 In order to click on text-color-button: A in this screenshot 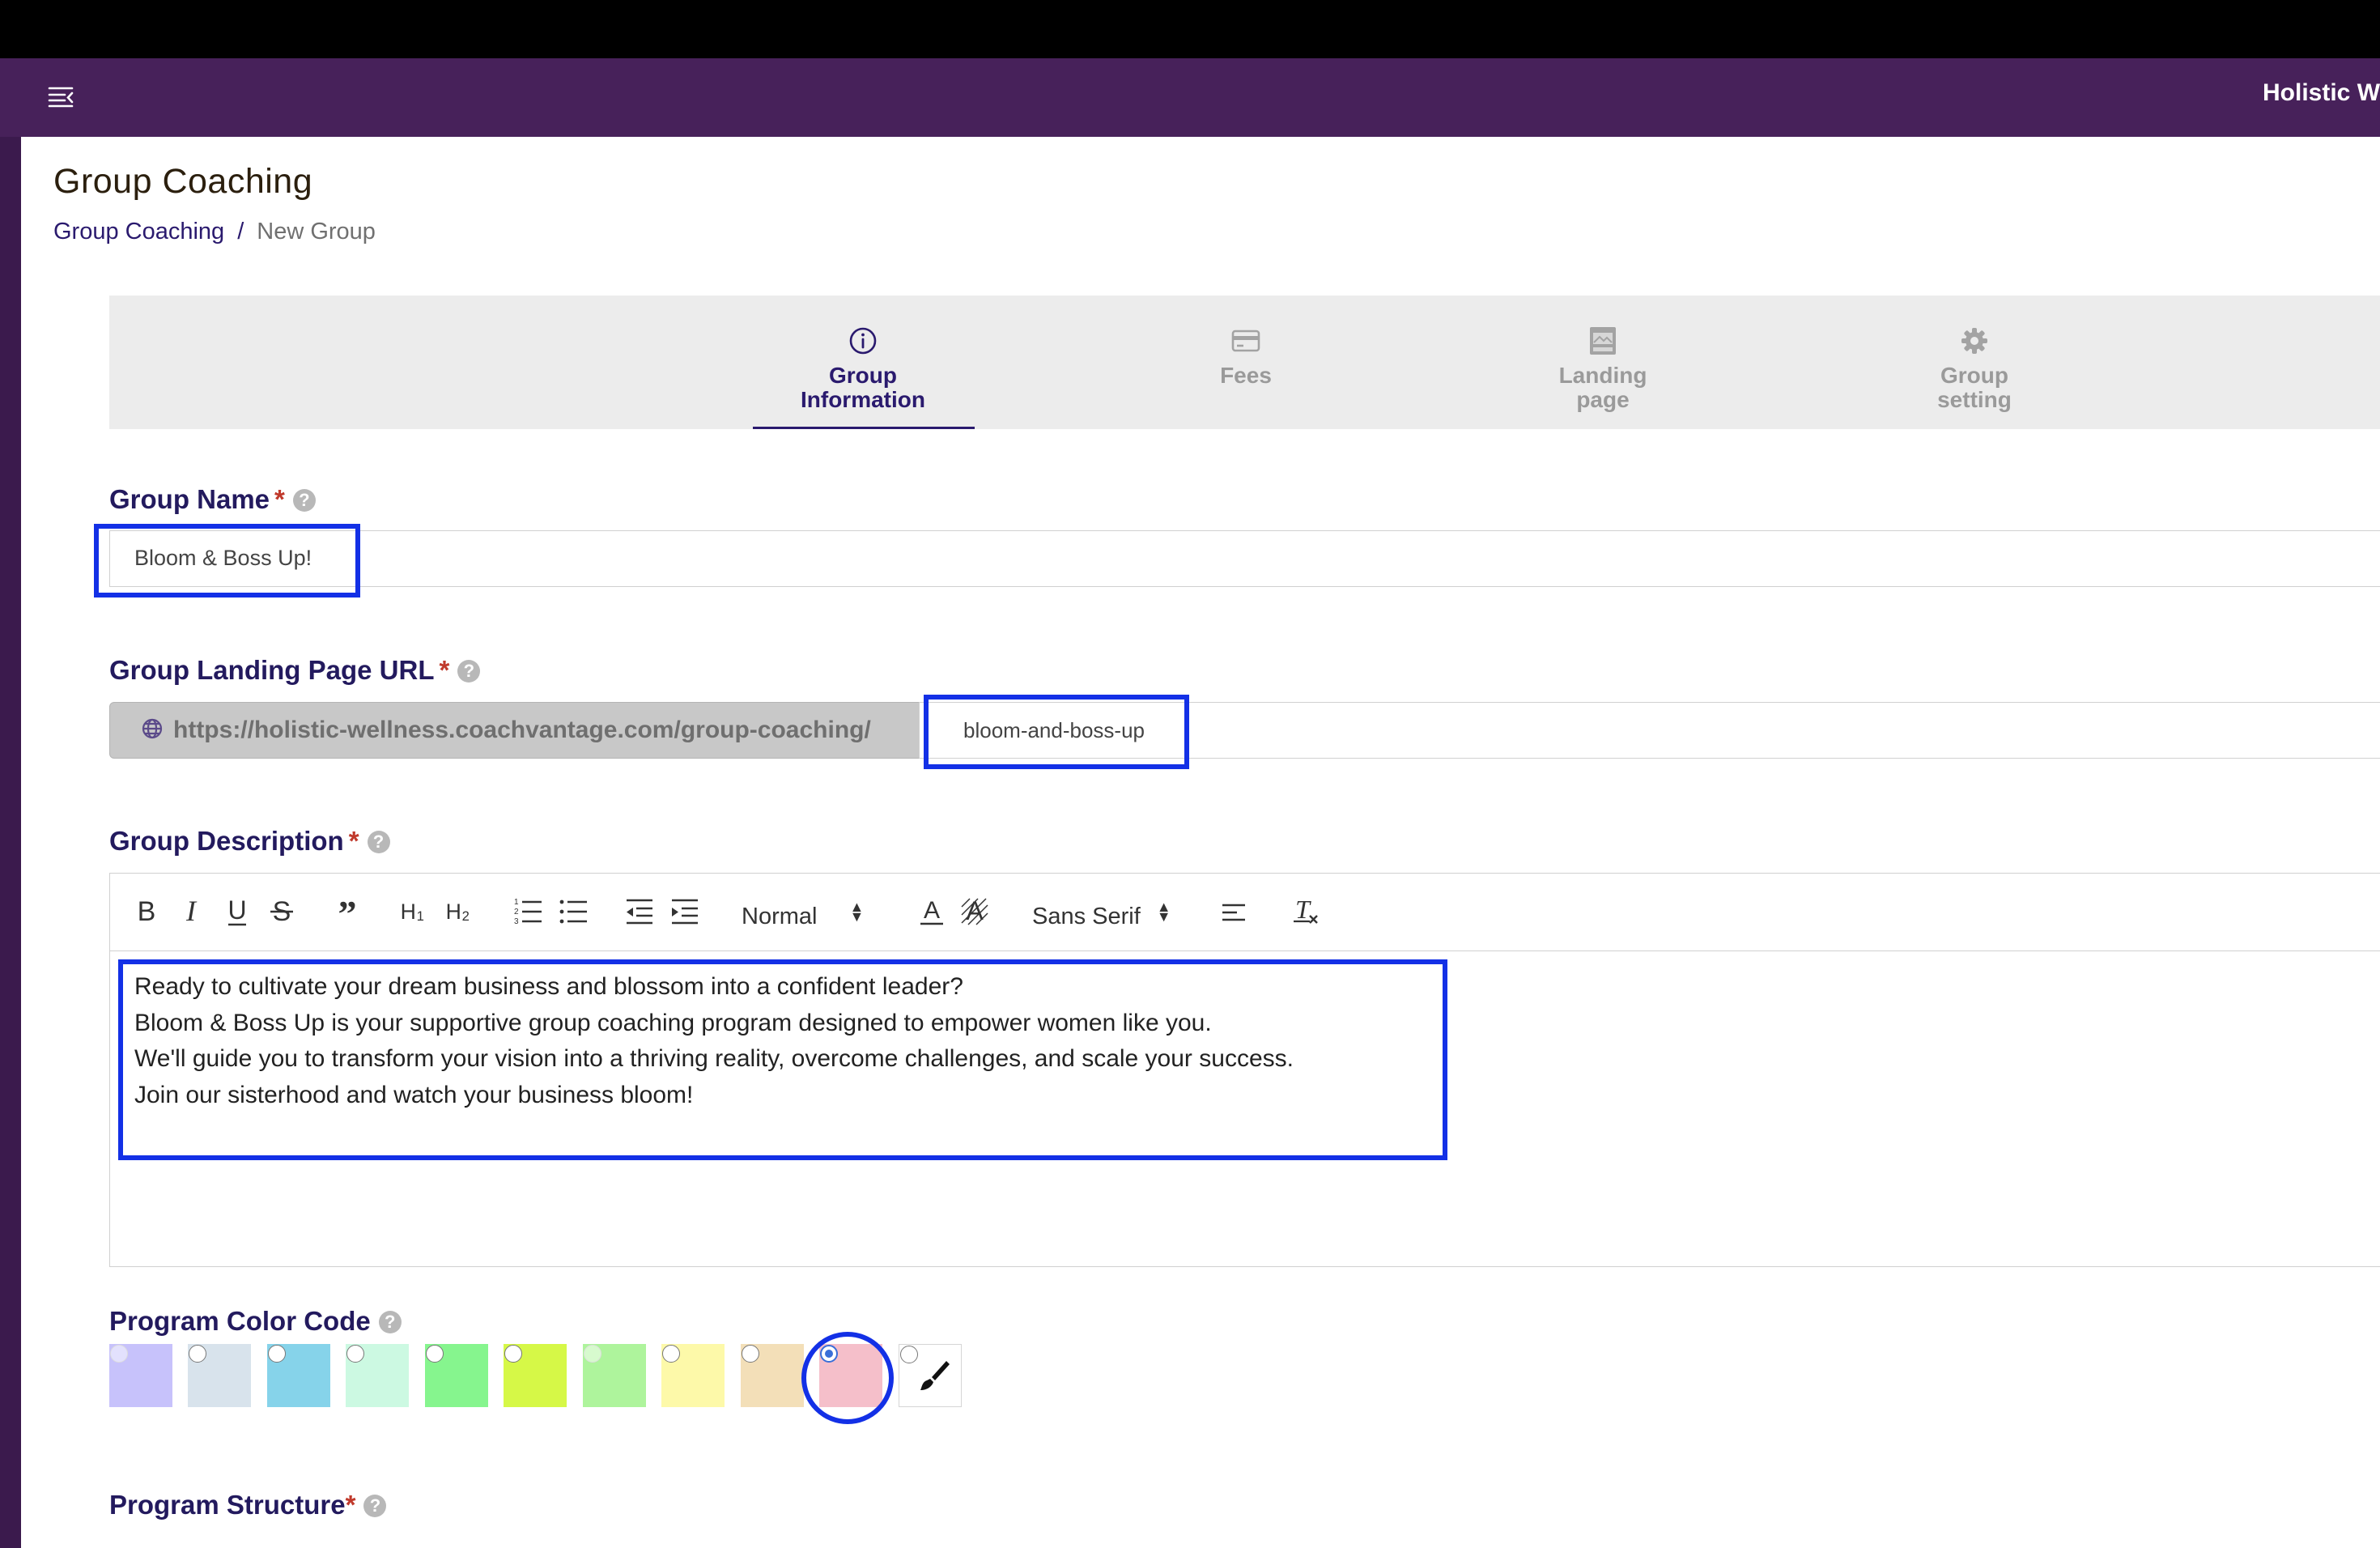, I will do `click(932, 912)`.